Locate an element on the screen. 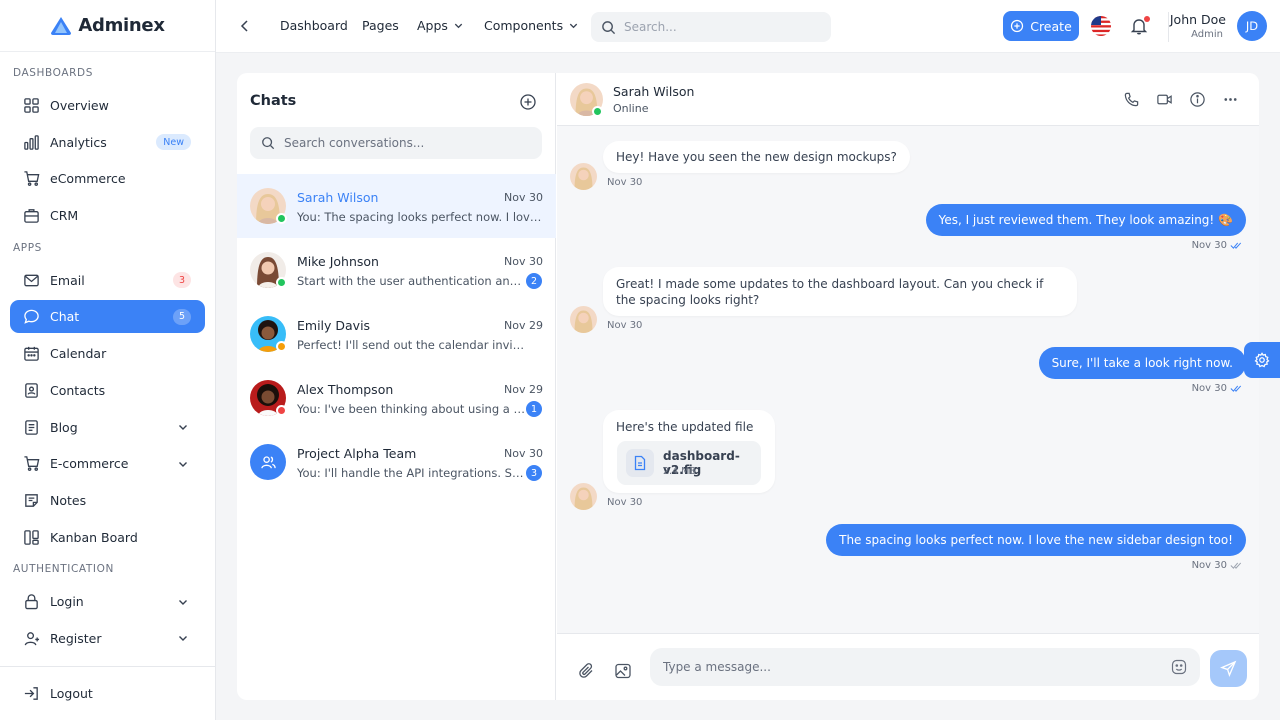 The width and height of the screenshot is (1280, 720). mail-icon is located at coordinates (31, 280).